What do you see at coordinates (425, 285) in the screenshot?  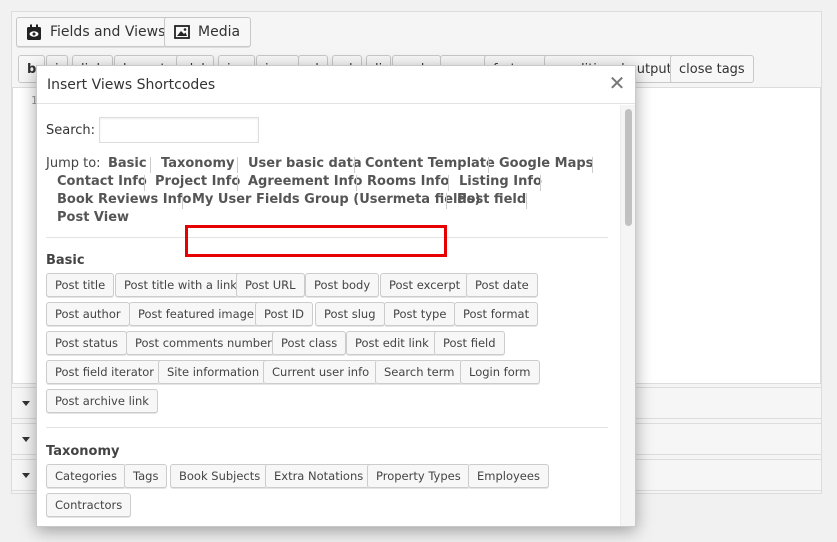 I see `shortcode-button: Post excerpt` at bounding box center [425, 285].